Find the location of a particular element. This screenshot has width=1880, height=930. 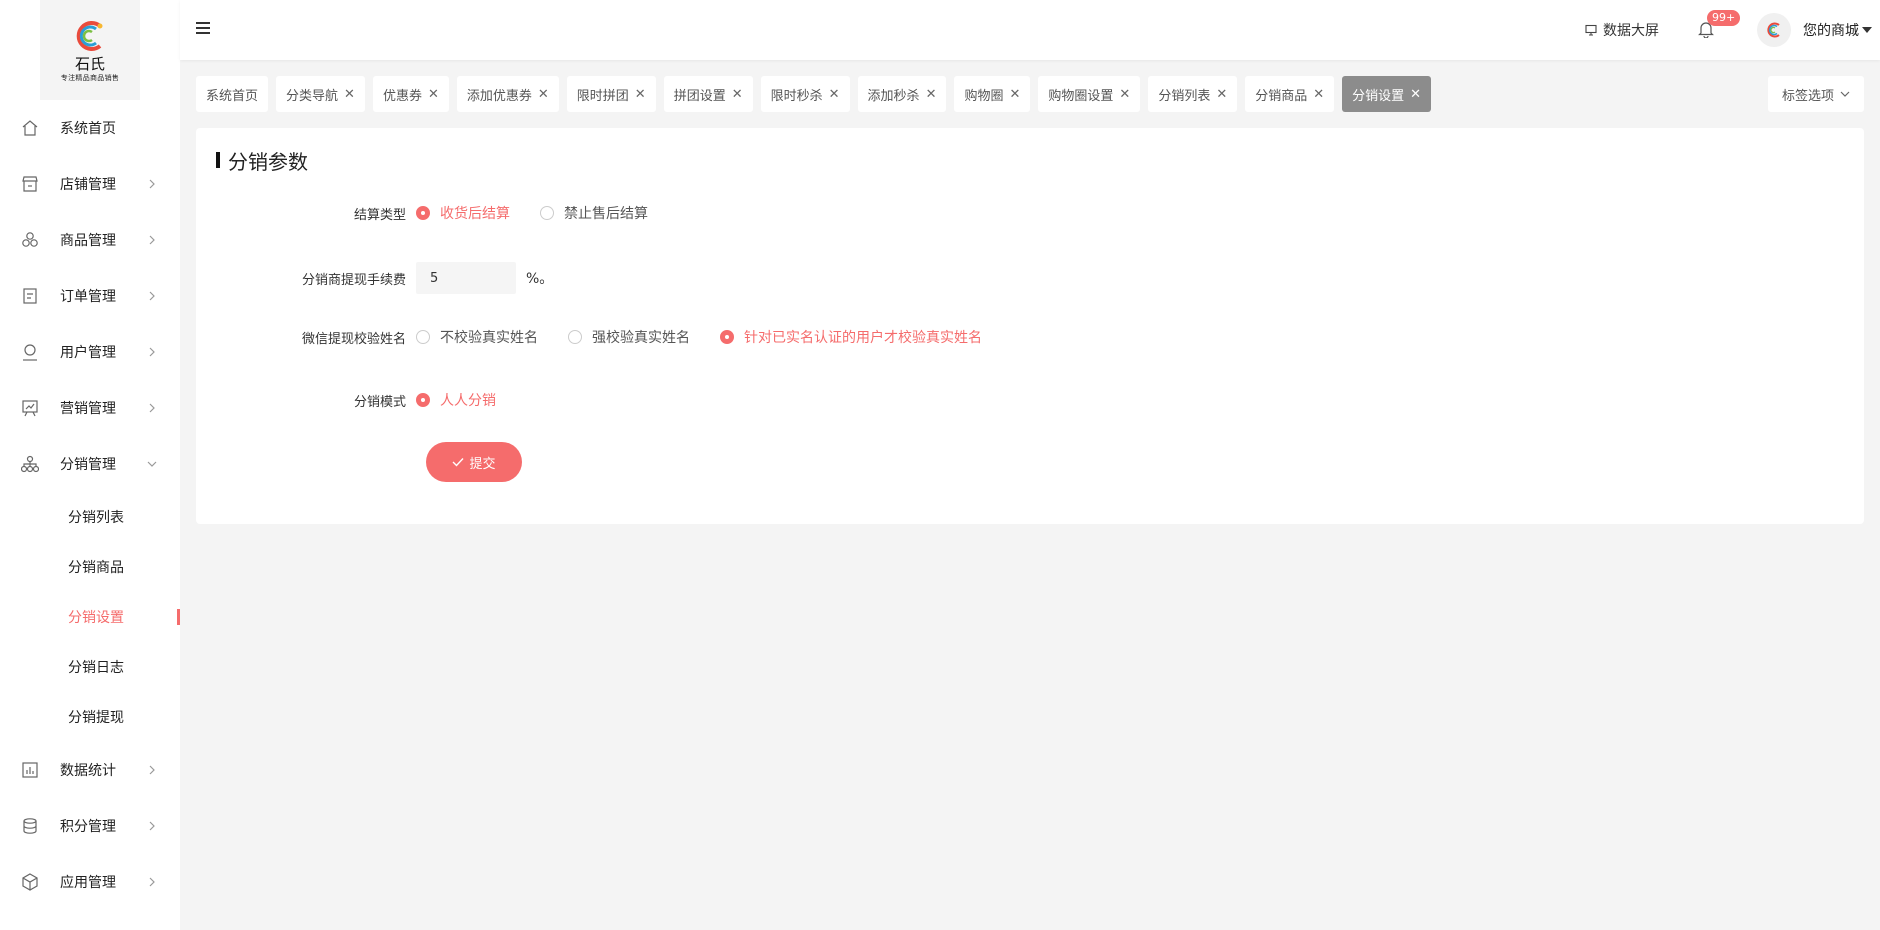

page-title-text: 分销参数 is located at coordinates (268, 161).